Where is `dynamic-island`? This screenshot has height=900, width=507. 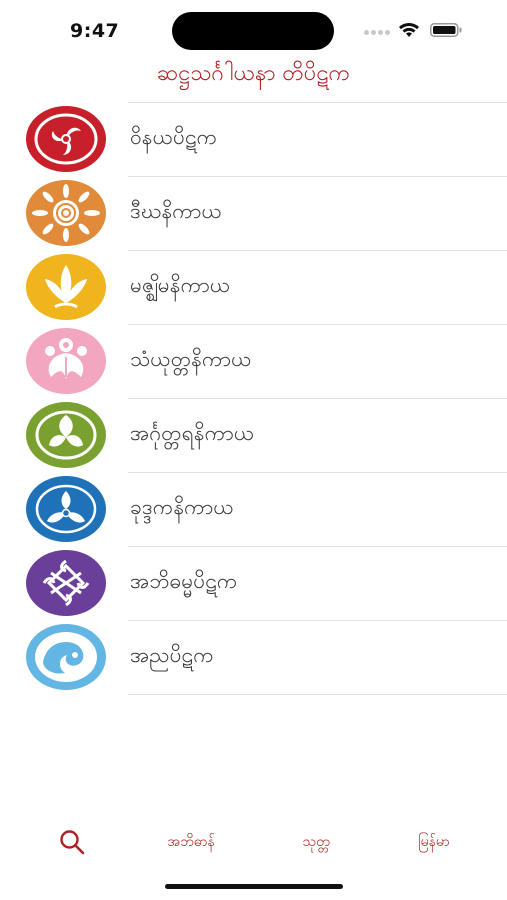
dynamic-island is located at coordinates (253, 31).